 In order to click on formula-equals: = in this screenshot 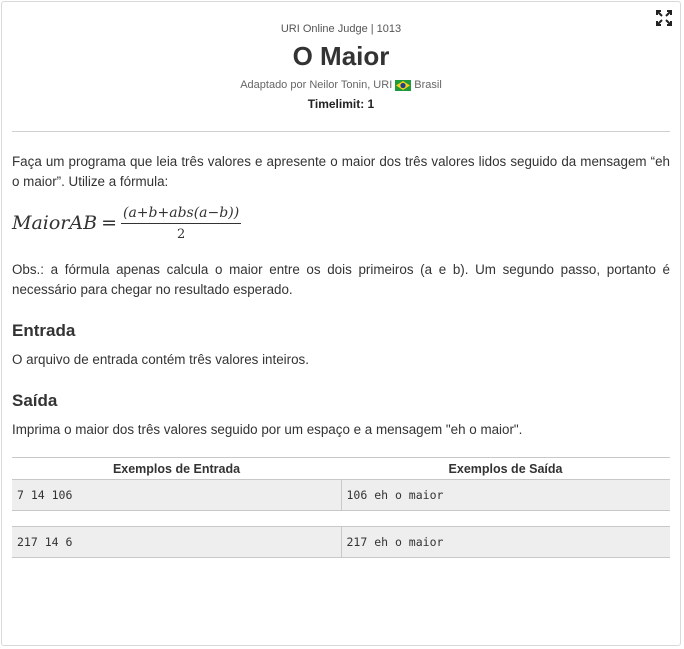, I will do `click(109, 223)`.